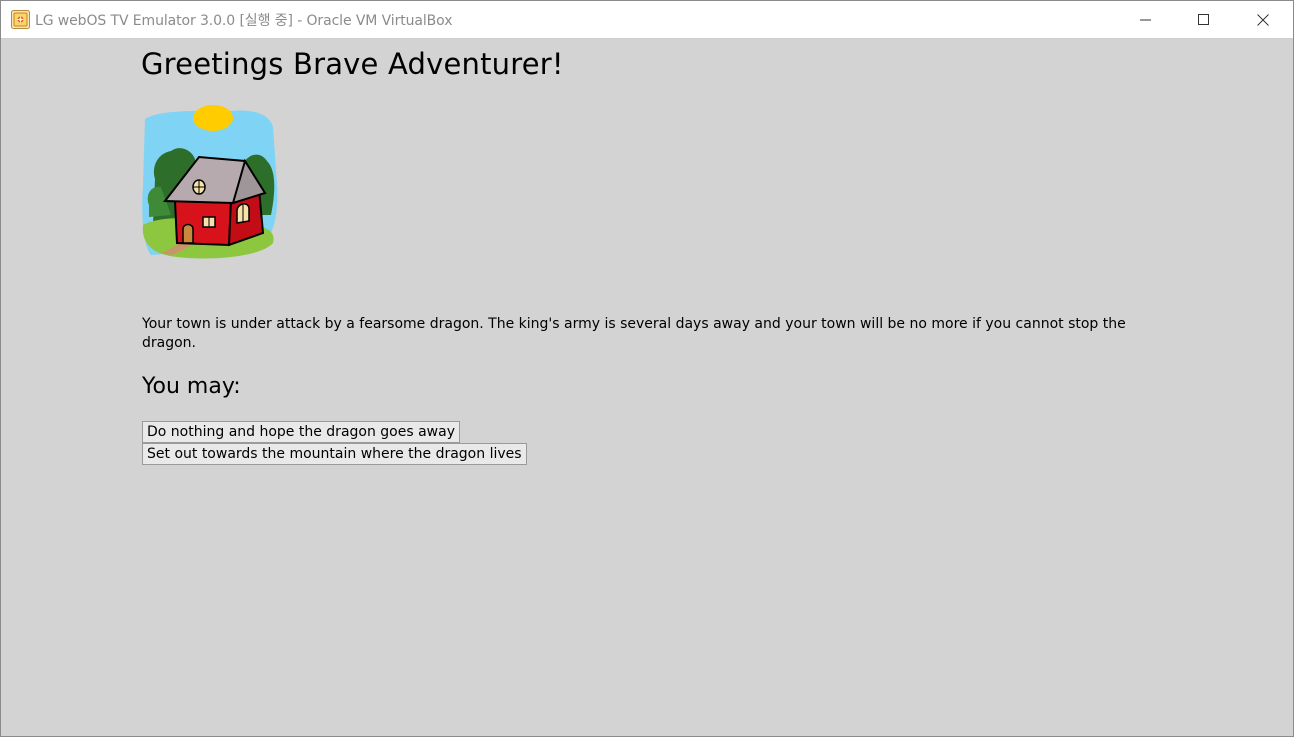 The height and width of the screenshot is (737, 1294). I want to click on page-title: Greetings Brave Adventurer!, so click(352, 64).